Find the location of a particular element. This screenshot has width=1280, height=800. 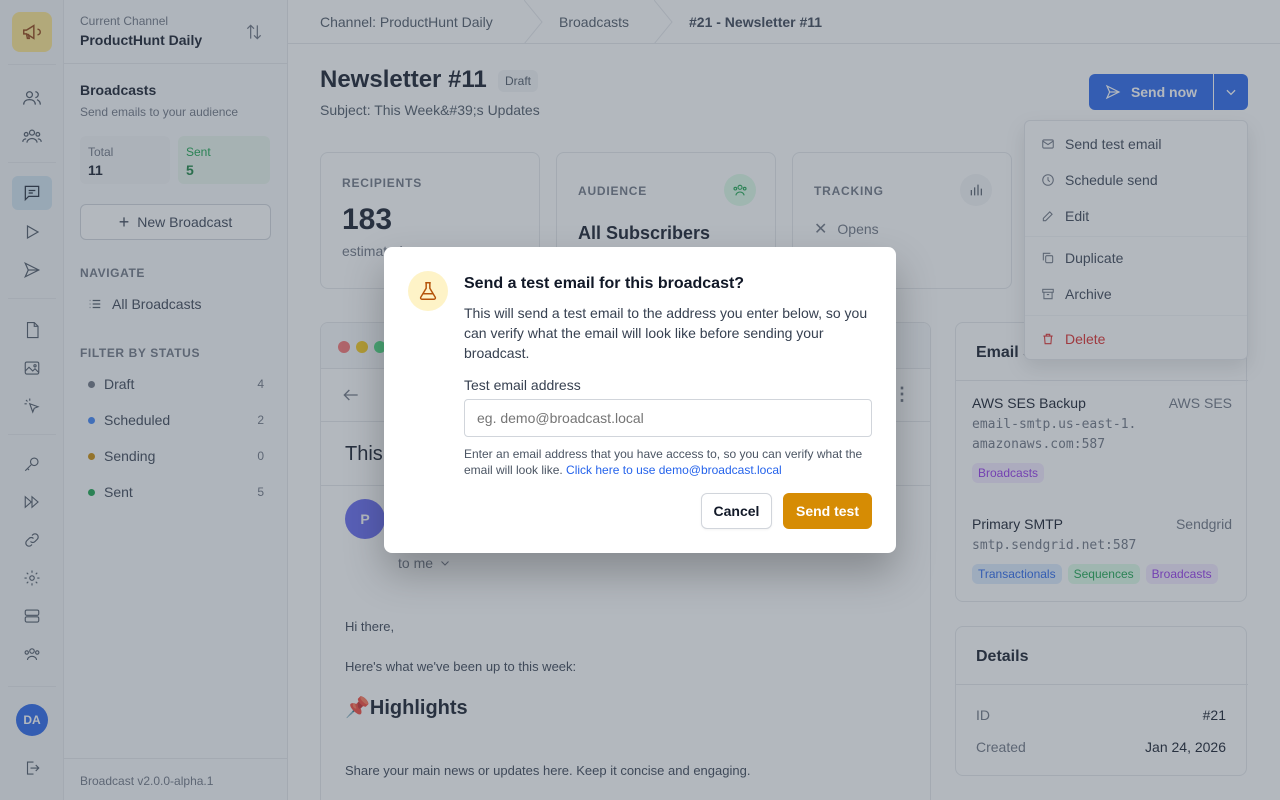

send-test-button: Send test is located at coordinates (827, 511).